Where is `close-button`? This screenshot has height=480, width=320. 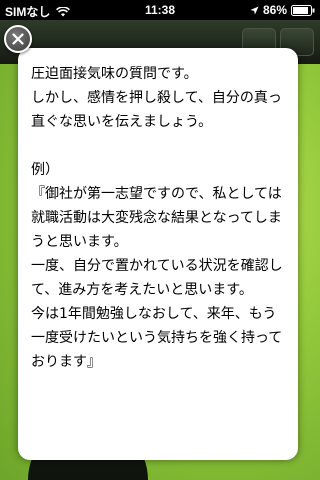
close-button is located at coordinates (18, 39).